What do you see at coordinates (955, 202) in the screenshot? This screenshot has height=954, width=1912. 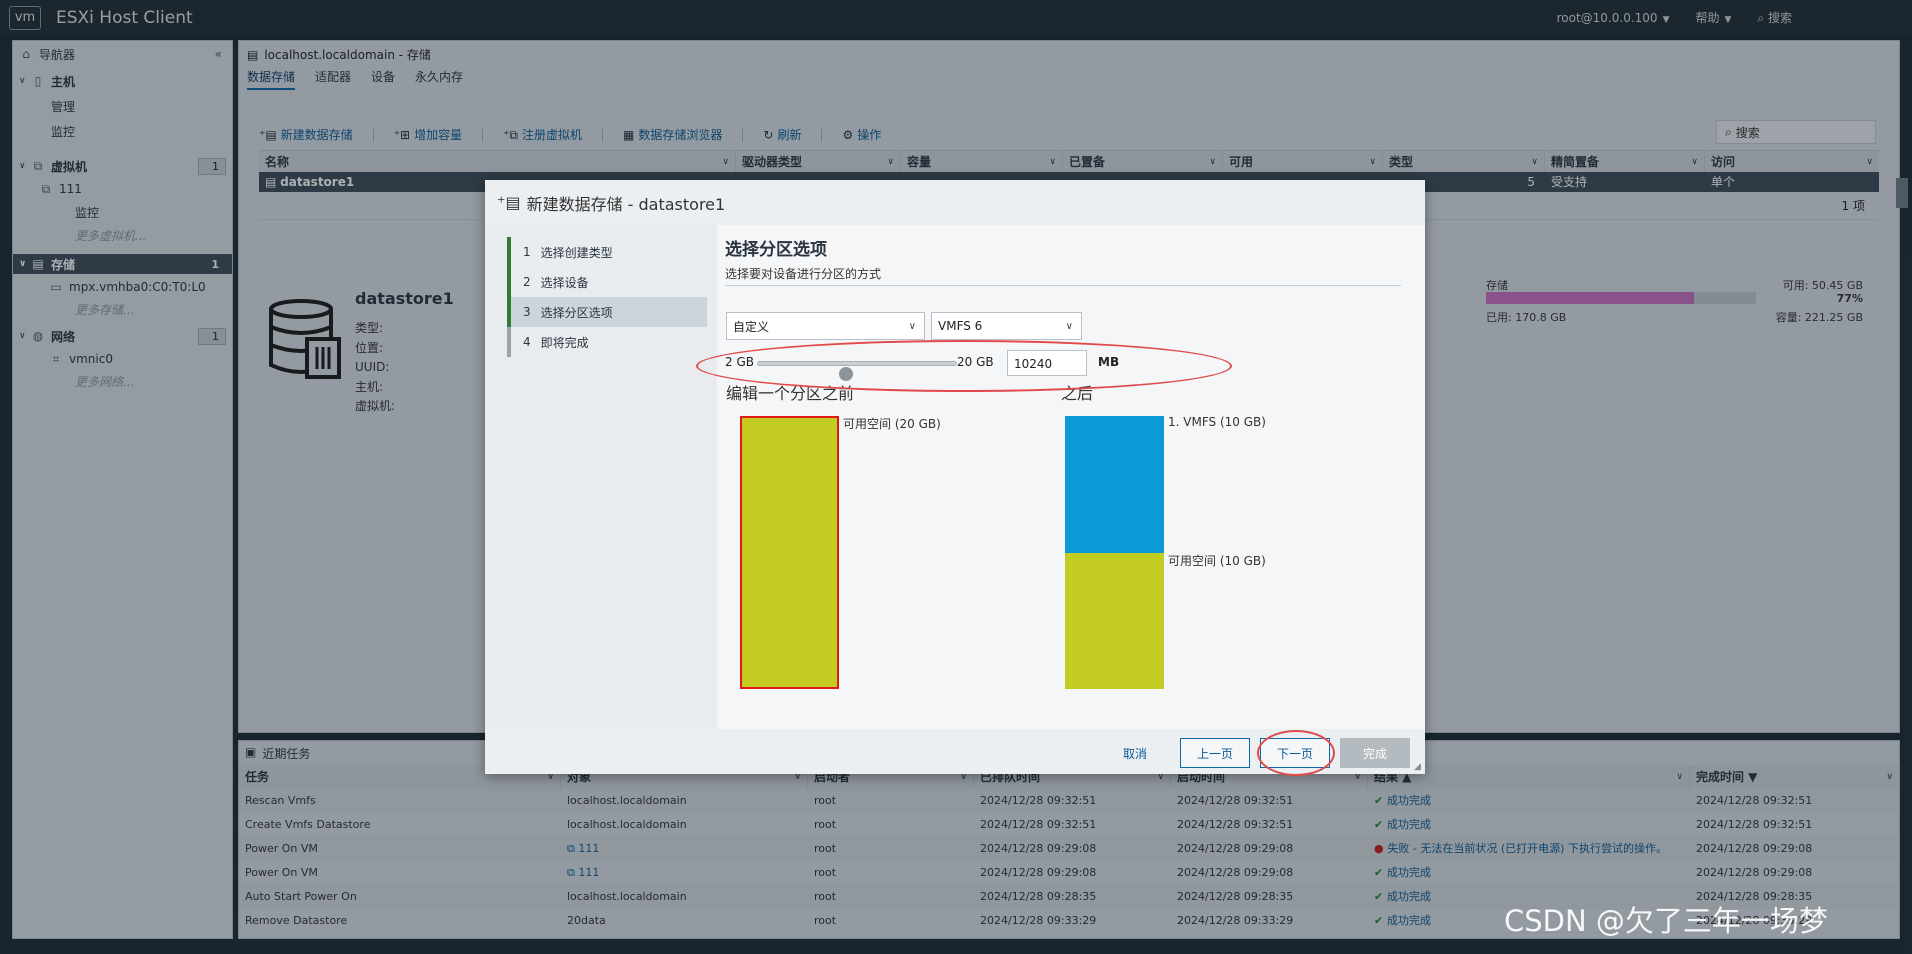 I see `wizard-title-bar: ⁺▤ 新建数据存储 - datastore1` at bounding box center [955, 202].